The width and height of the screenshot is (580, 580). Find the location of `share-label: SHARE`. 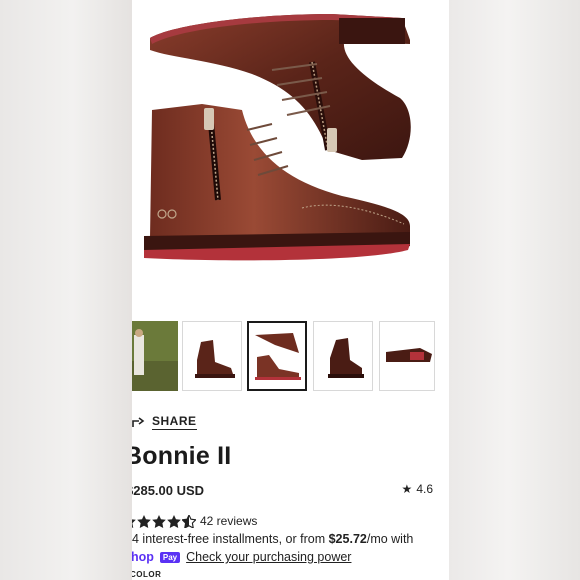

share-label: SHARE is located at coordinates (174, 422).